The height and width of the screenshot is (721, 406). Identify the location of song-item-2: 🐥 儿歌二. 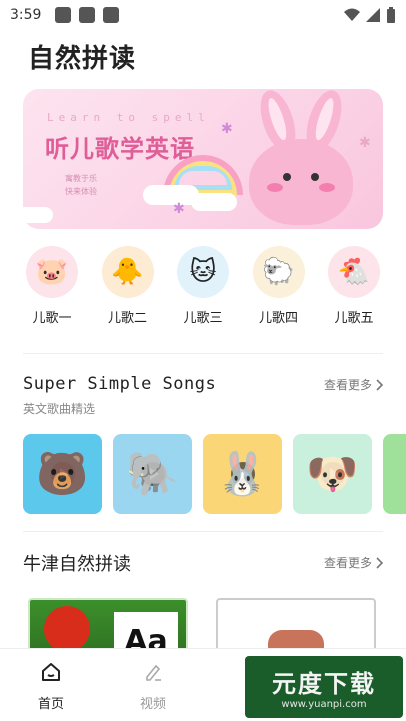
(128, 286).